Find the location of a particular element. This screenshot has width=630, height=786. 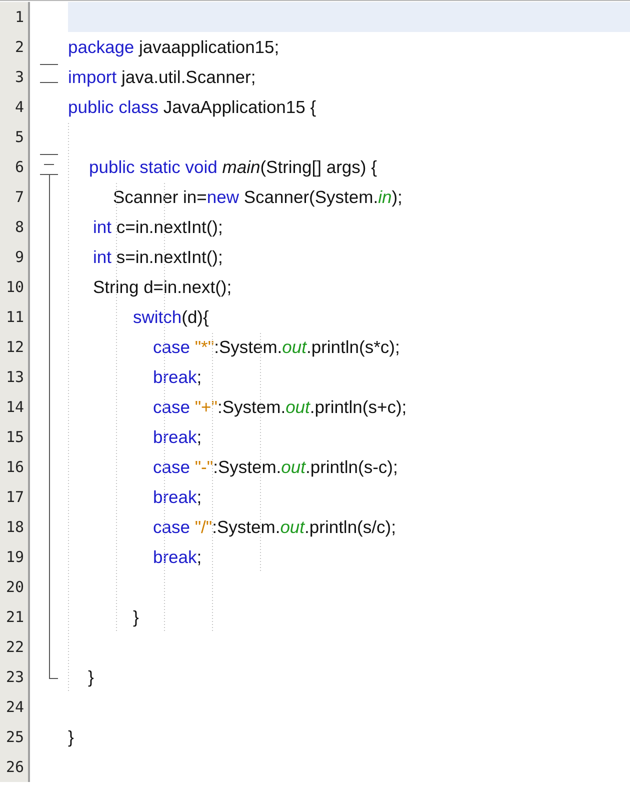

line-number: 25 is located at coordinates (15, 737).